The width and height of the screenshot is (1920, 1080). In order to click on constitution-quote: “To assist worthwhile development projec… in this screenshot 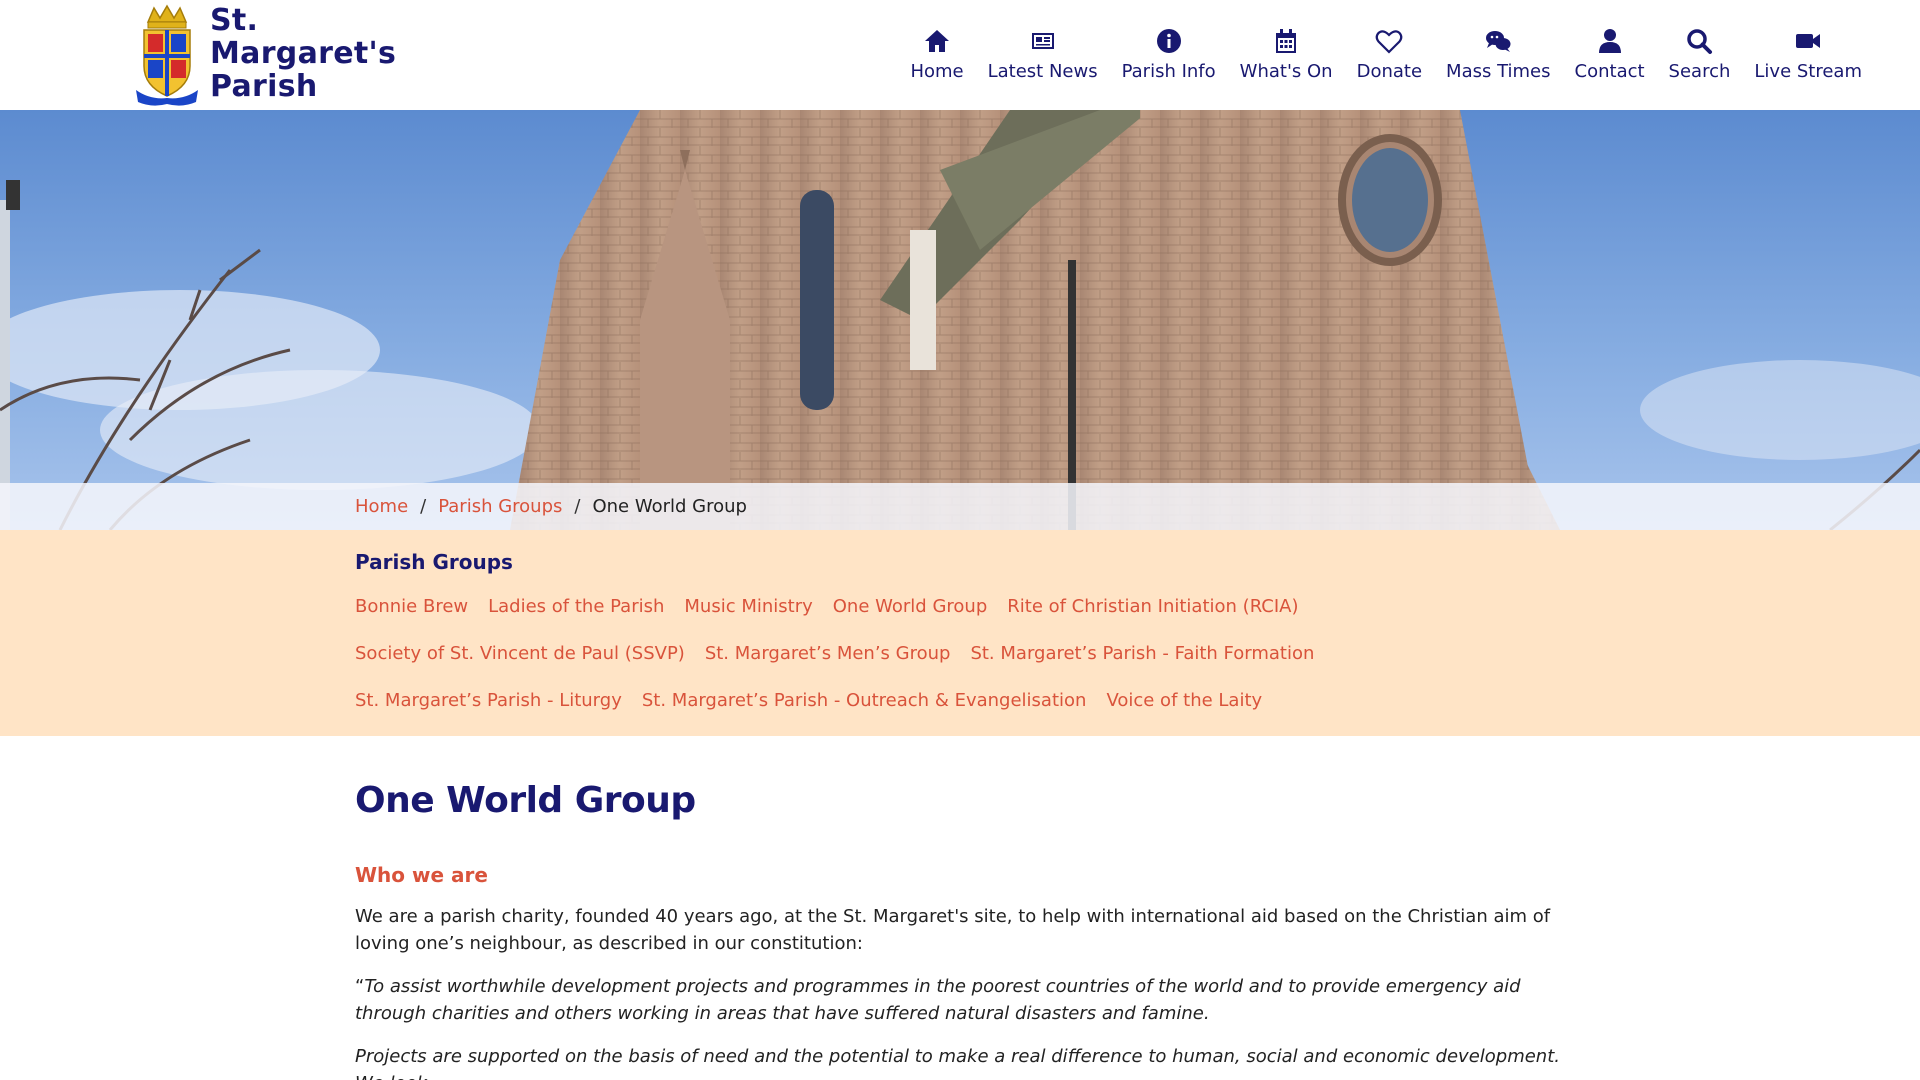, I will do `click(960, 1000)`.